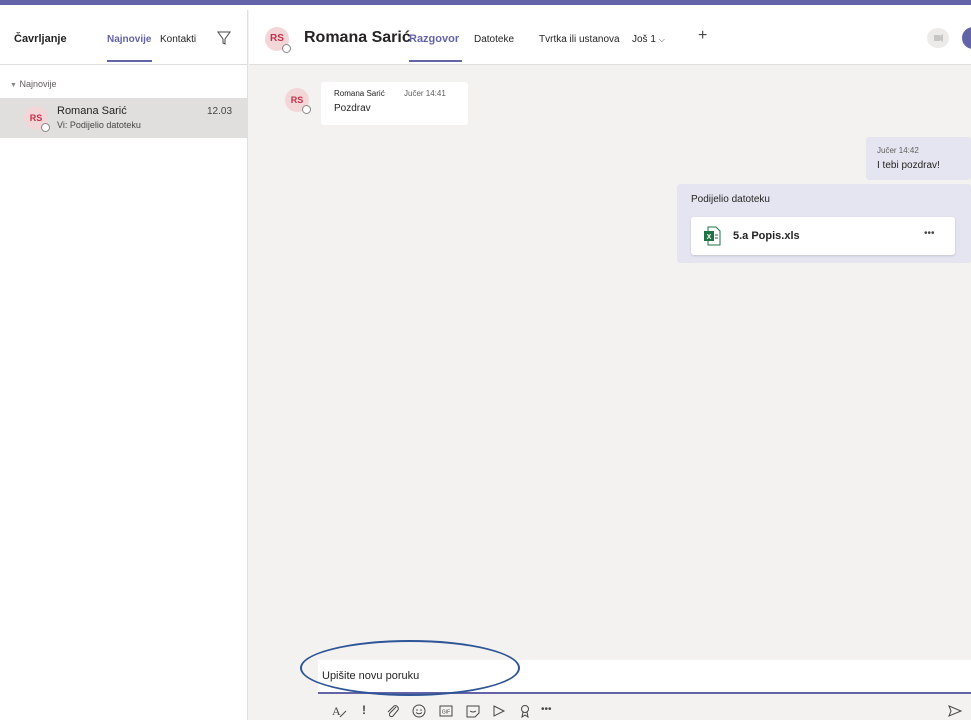  I want to click on svg-text: A, so click(336, 711).